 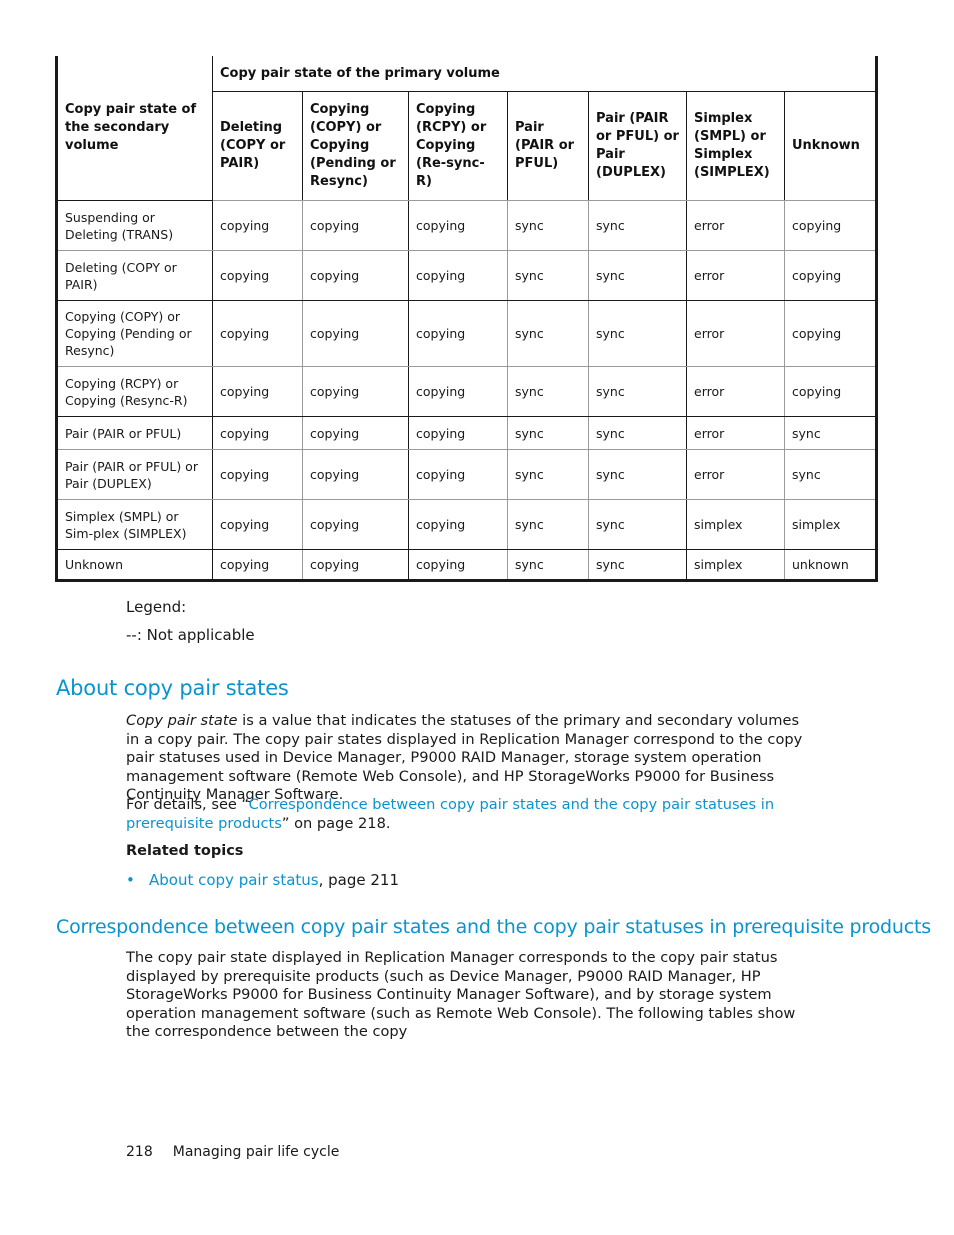 What do you see at coordinates (134, 128) in the screenshot?
I see `secondary-volume-header: Copy pair state of the secondary volume` at bounding box center [134, 128].